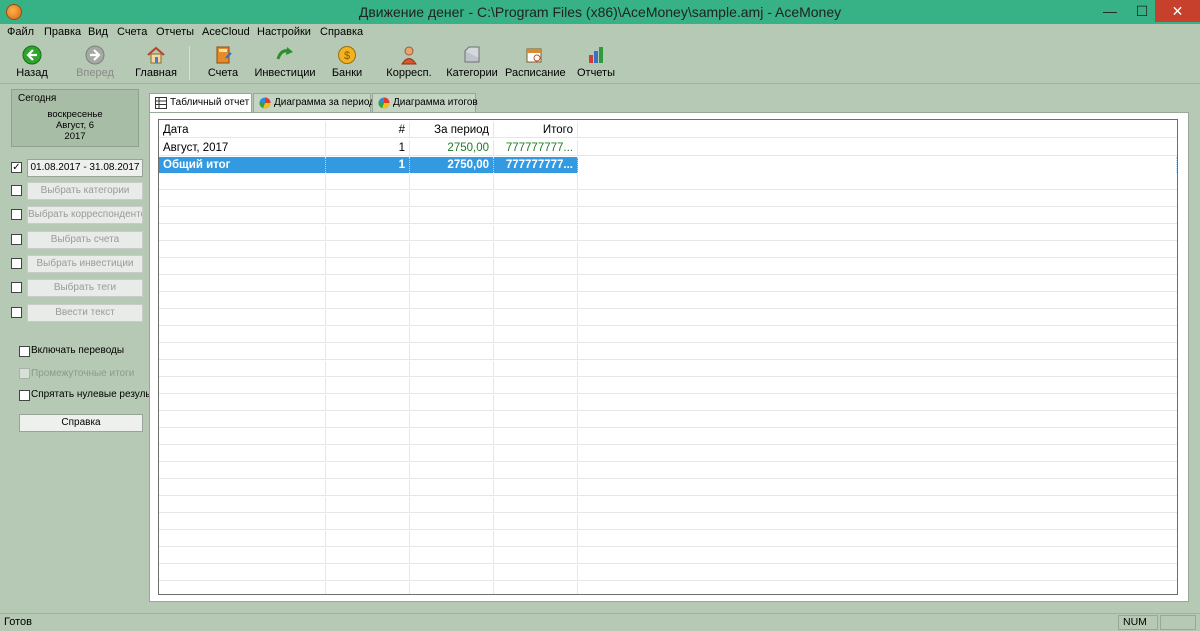 The height and width of the screenshot is (631, 1200). Describe the element at coordinates (16, 312) in the screenshot. I see `text-checkbox` at that location.